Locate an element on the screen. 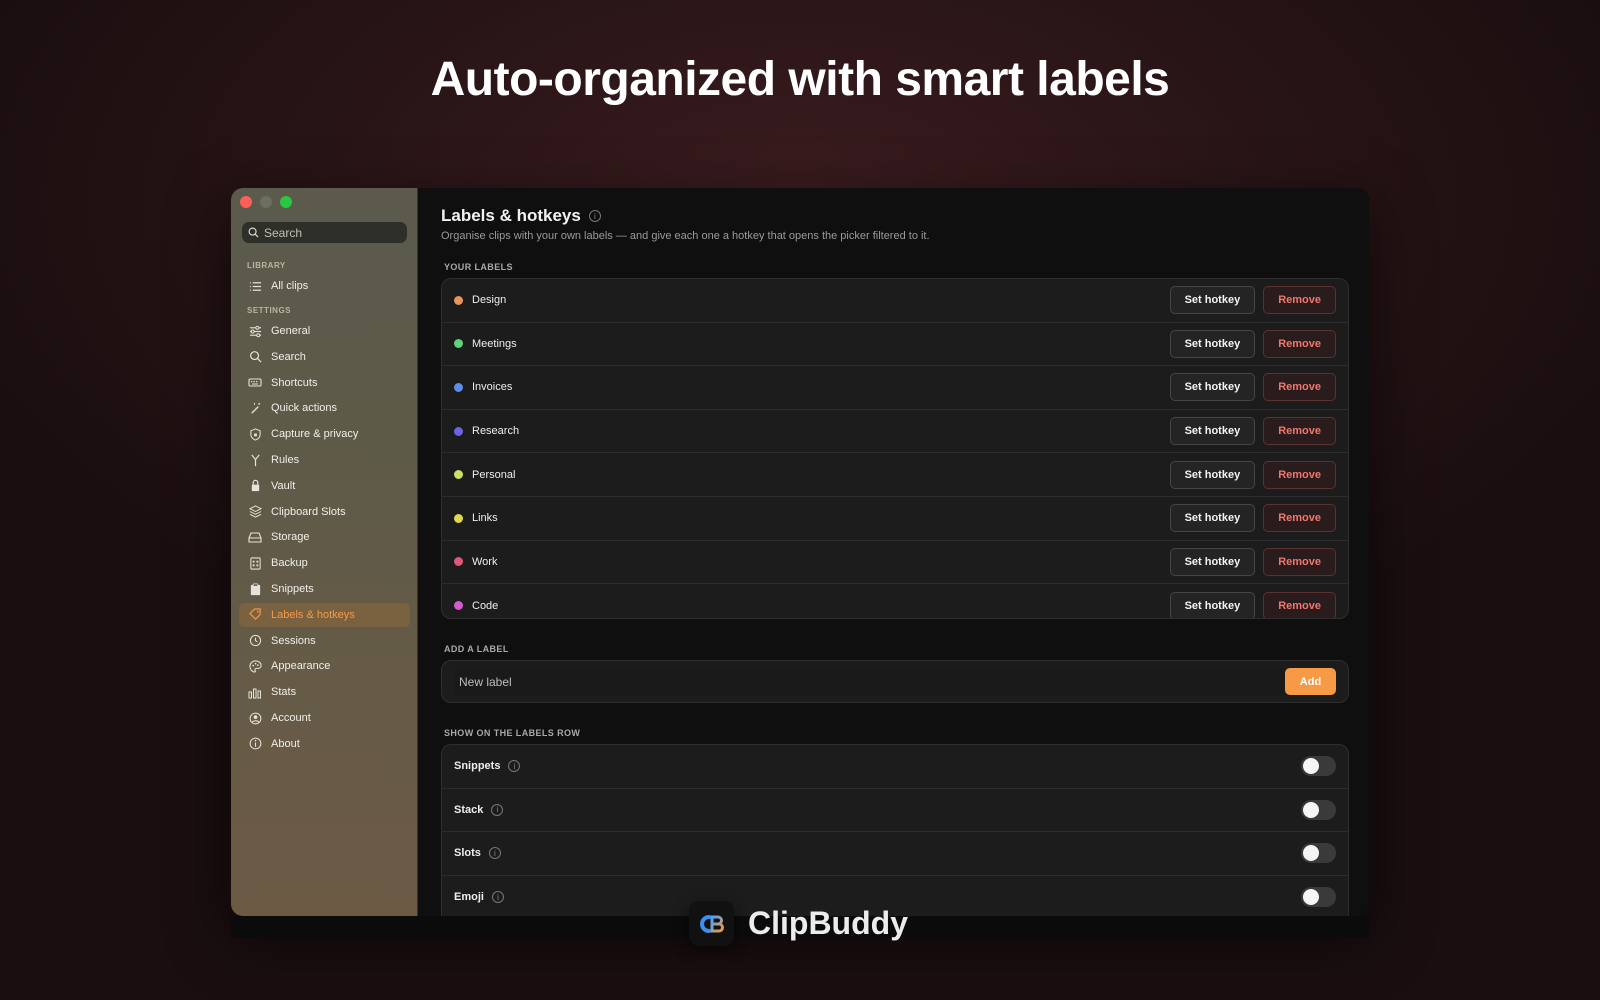  sidebar-item-about: About is located at coordinates (324, 744).